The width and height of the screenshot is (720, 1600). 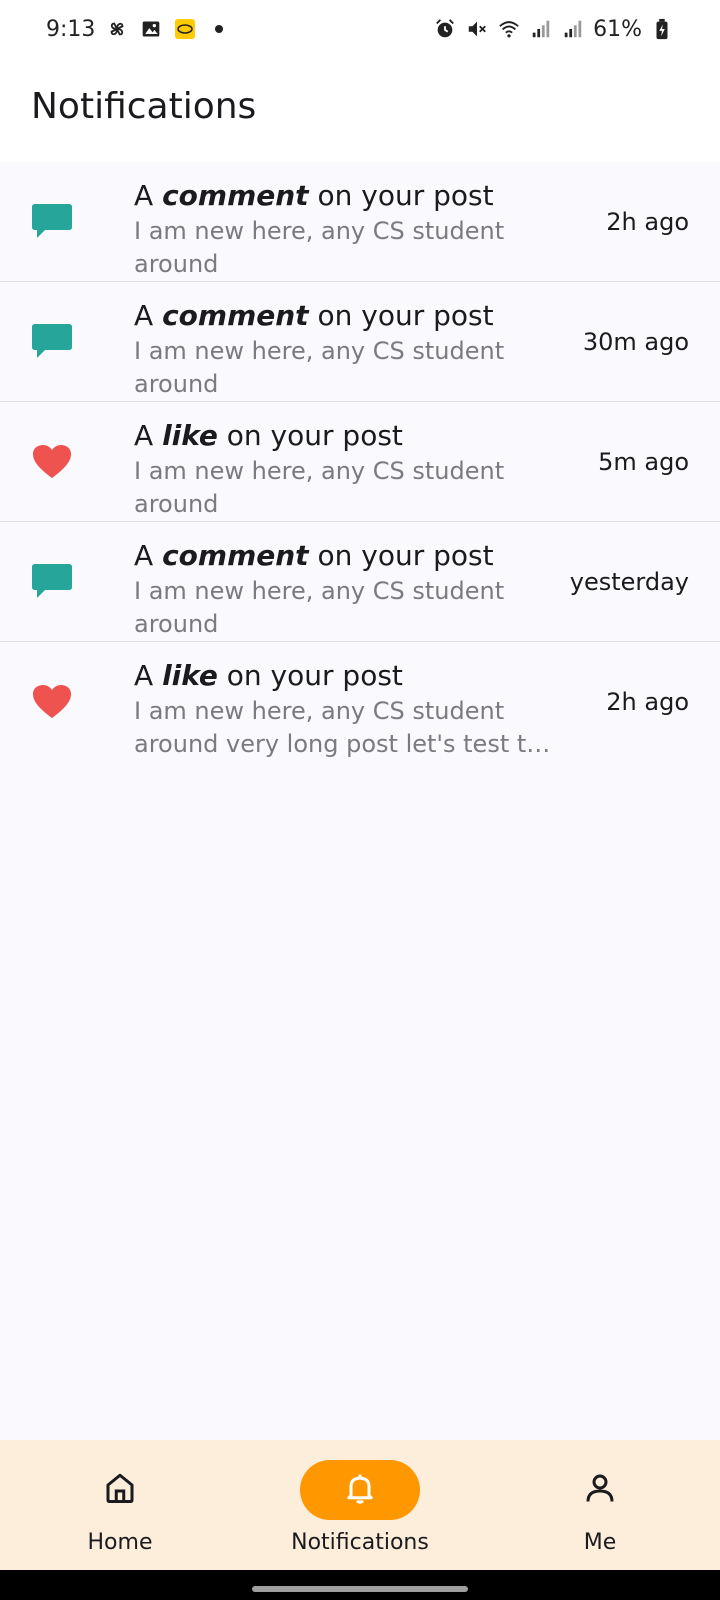 I want to click on bottom-navigation: Home Notifications Me, so click(x=360, y=1505).